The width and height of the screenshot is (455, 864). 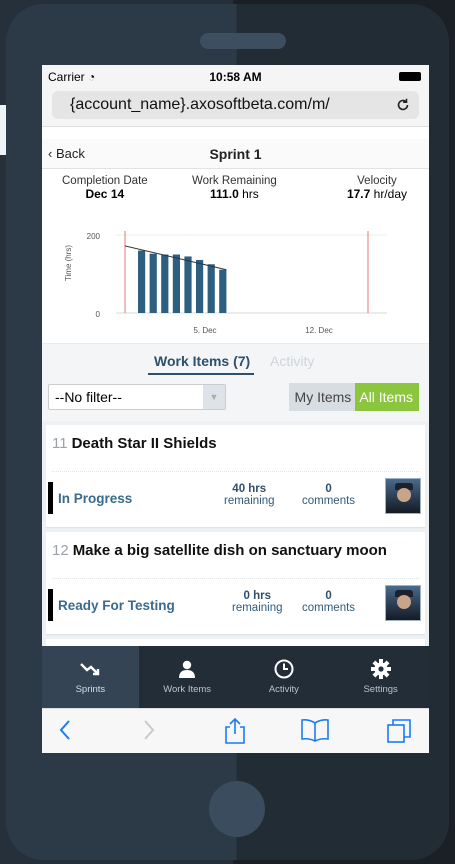 I want to click on filter-select: --No filter-- ▼, so click(x=137, y=397).